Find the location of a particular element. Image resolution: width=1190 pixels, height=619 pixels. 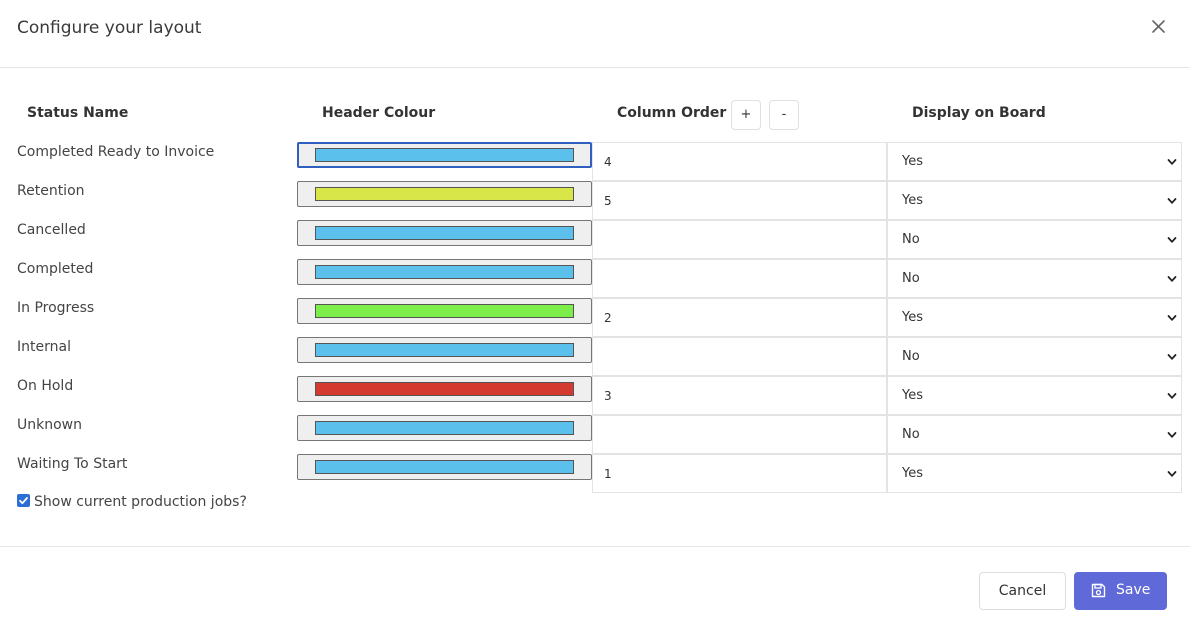

order-decrease-button: - is located at coordinates (784, 115).